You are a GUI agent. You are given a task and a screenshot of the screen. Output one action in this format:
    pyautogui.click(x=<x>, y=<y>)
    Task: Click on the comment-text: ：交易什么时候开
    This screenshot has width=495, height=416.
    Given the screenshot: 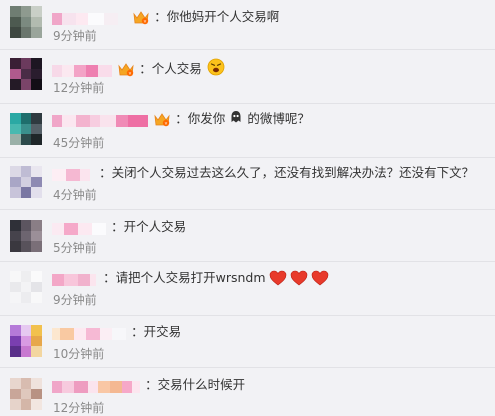 What is the action you would take?
    pyautogui.click(x=195, y=384)
    